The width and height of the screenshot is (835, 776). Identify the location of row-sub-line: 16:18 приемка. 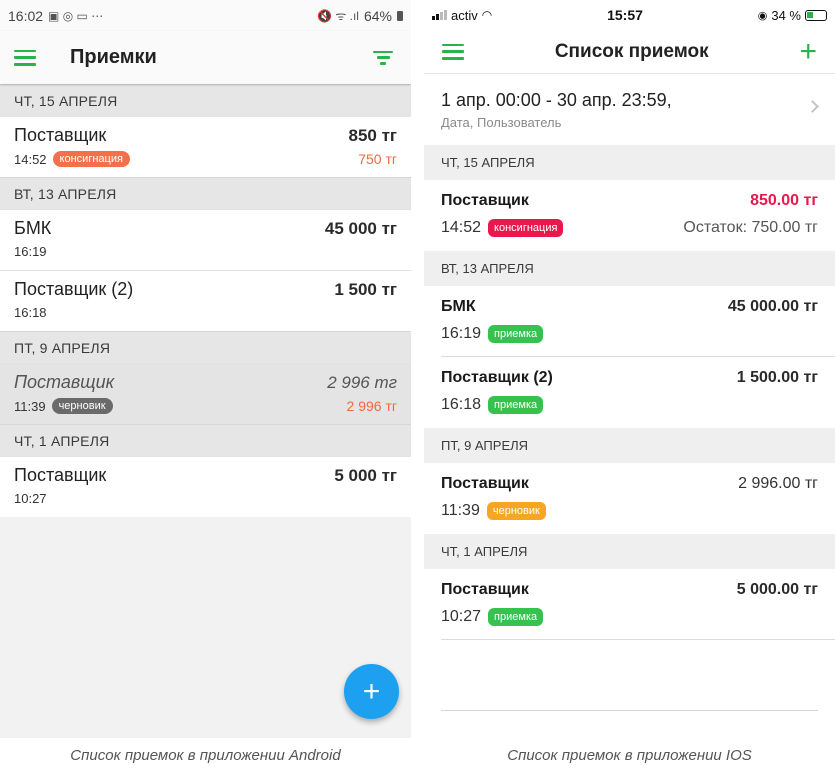
(629, 405).